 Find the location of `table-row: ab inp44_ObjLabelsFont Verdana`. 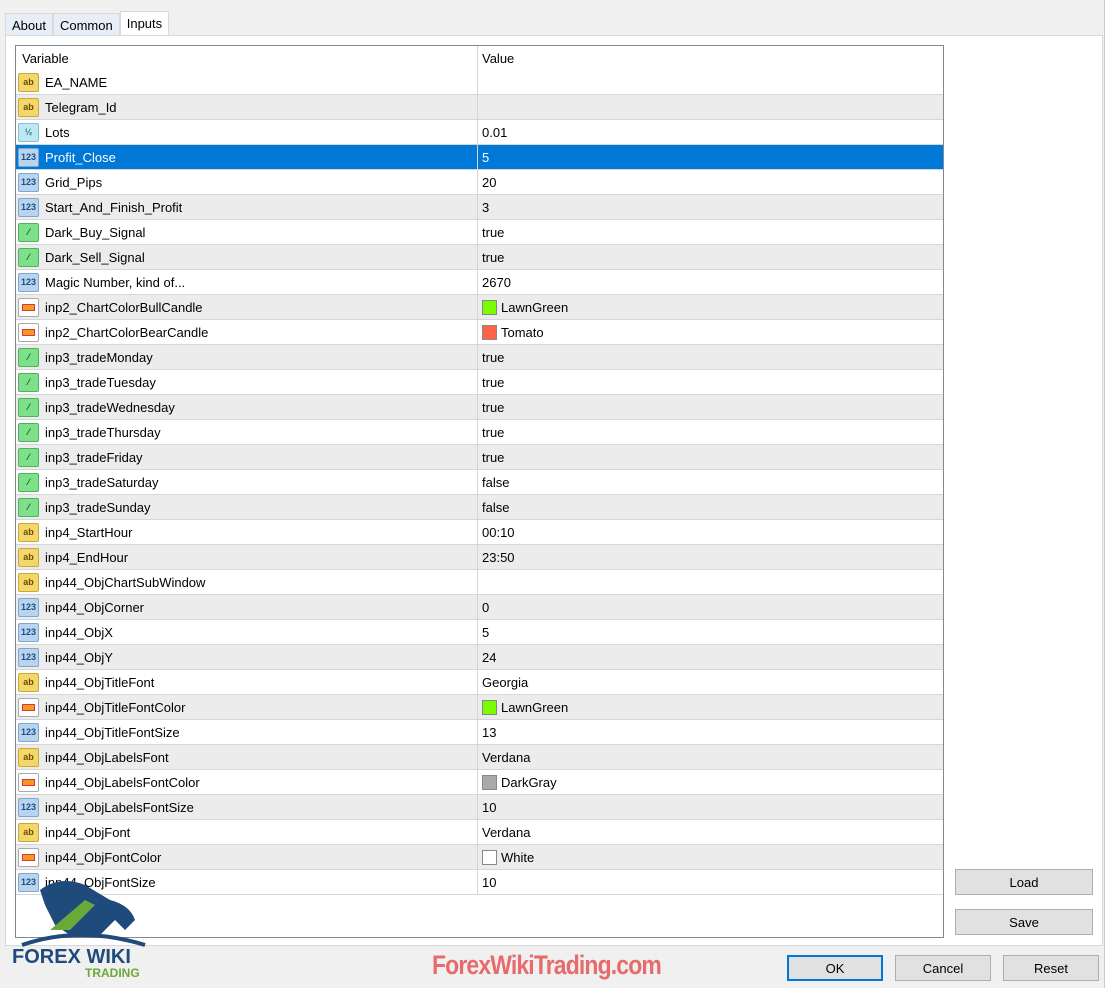

table-row: ab inp44_ObjLabelsFont Verdana is located at coordinates (479, 757).